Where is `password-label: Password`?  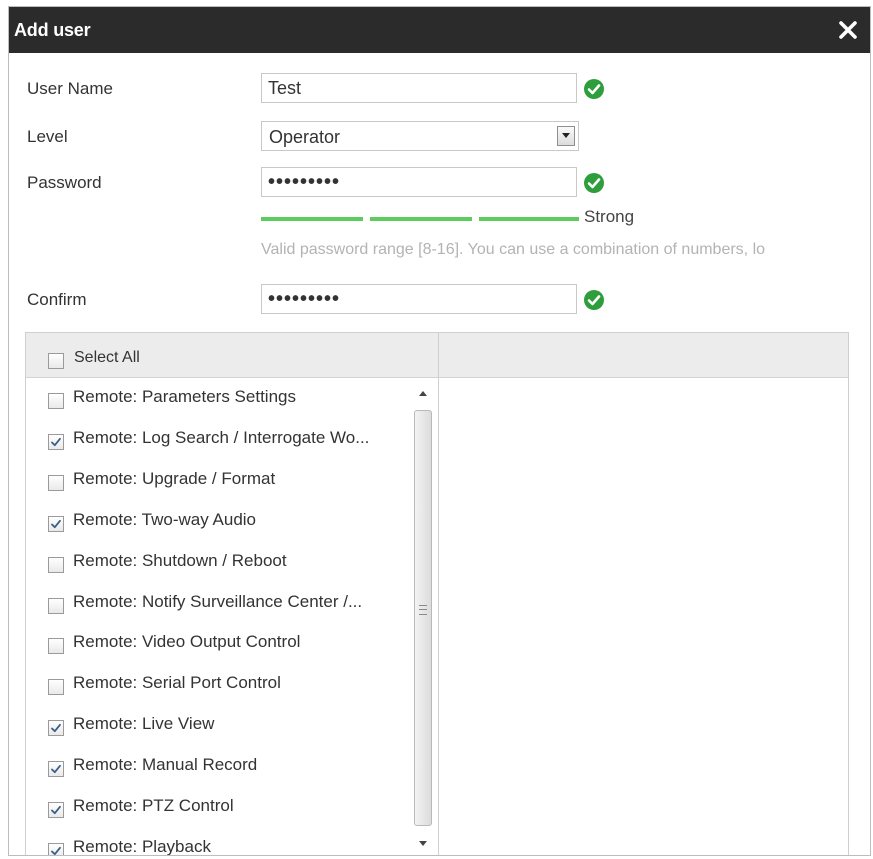
password-label: Password is located at coordinates (64, 182).